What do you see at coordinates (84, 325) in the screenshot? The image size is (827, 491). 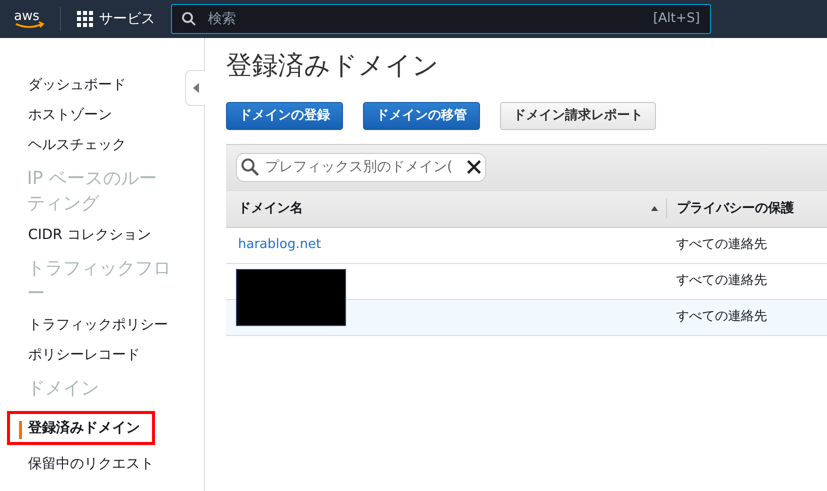 I see `sidebar-link: トラフィックポリシー` at bounding box center [84, 325].